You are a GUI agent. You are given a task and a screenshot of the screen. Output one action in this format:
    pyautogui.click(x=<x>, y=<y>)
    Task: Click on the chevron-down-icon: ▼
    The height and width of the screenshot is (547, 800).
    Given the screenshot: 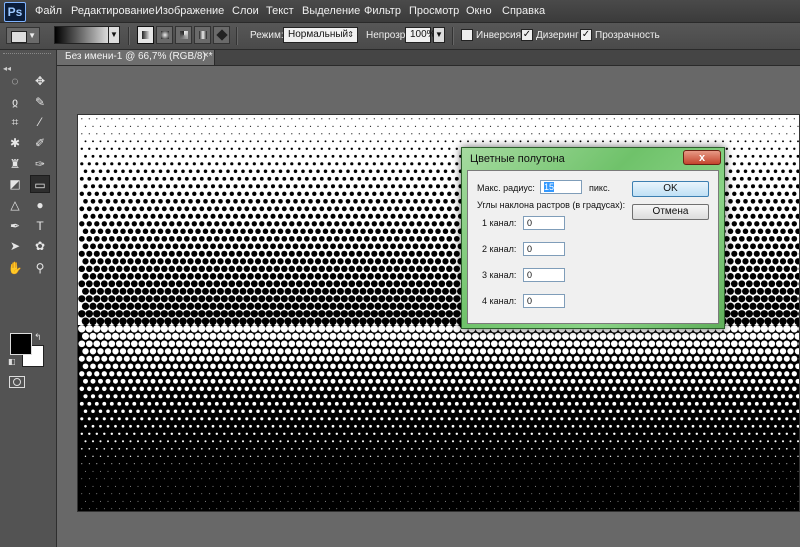 What is the action you would take?
    pyautogui.click(x=32, y=35)
    